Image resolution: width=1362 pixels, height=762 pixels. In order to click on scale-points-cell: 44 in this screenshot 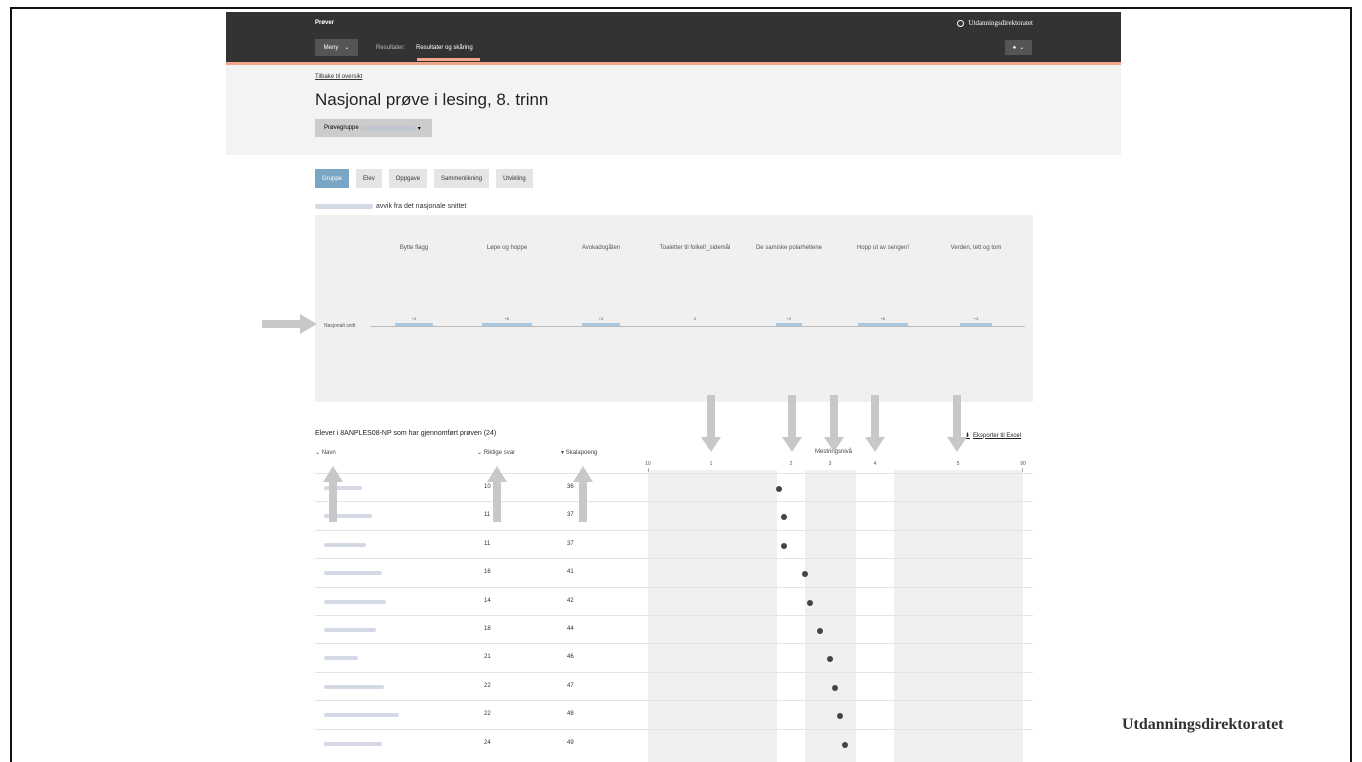, I will do `click(570, 629)`.